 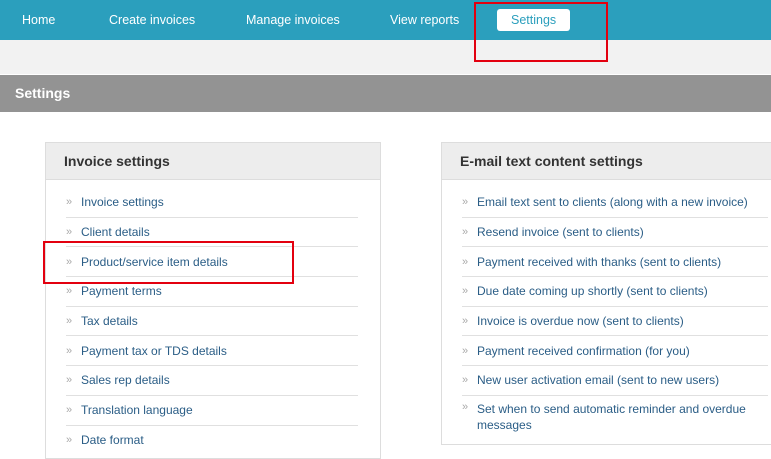 I want to click on sub-navigation-bar, so click(x=385, y=57).